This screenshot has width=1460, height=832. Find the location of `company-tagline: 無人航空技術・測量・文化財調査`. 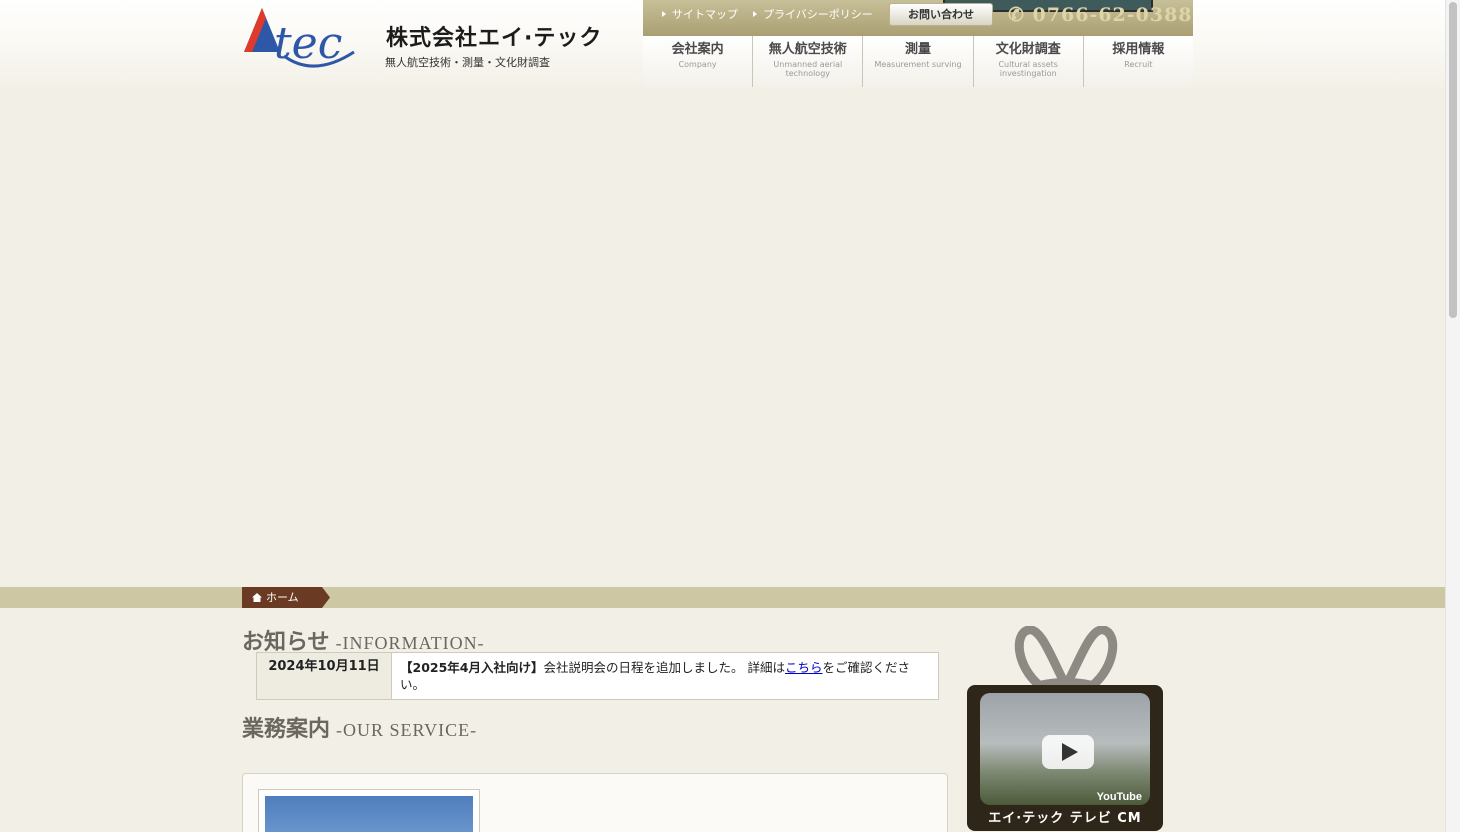

company-tagline: 無人航空技術・測量・文化財調査 is located at coordinates (467, 62).